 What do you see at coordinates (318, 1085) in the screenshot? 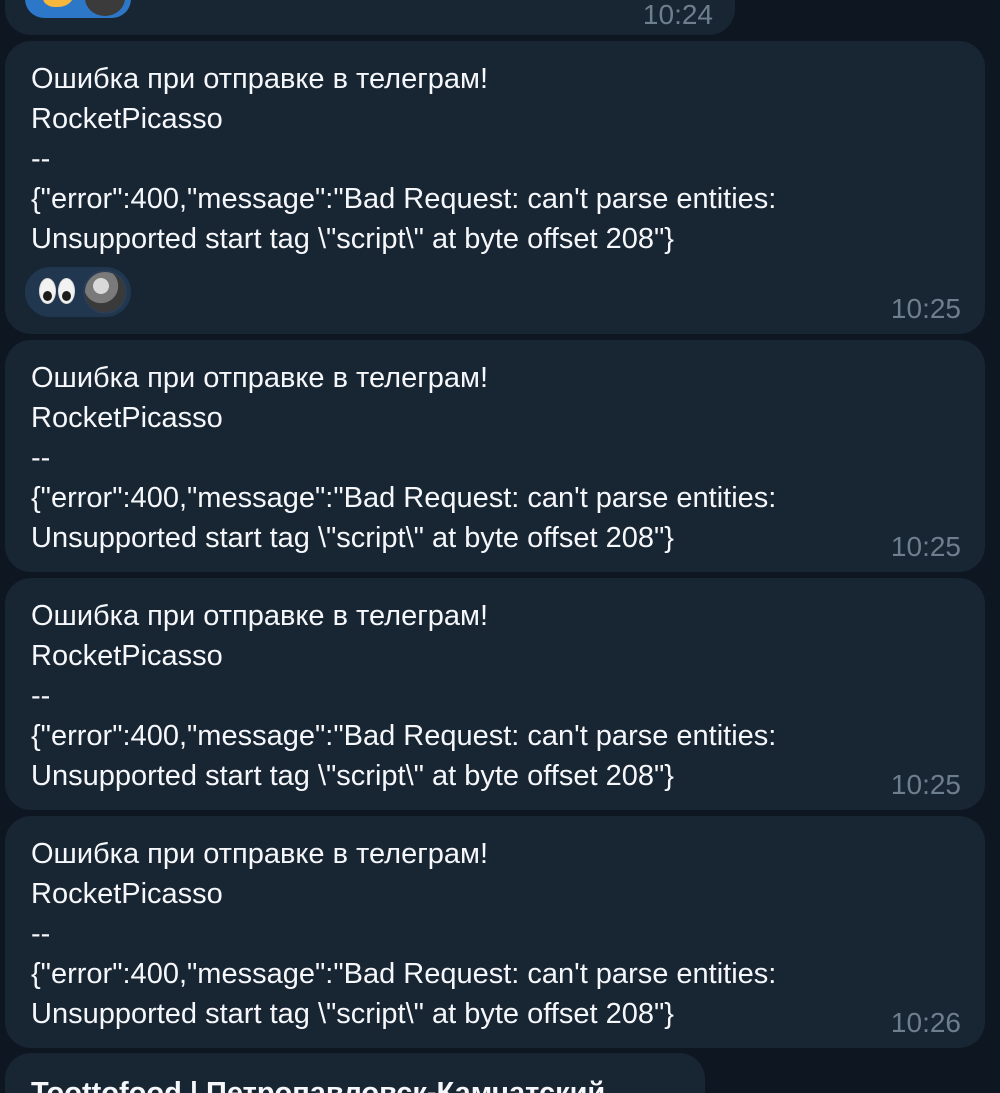
I see `sender-name: Toottofood | Петропавловск-Камчатский` at bounding box center [318, 1085].